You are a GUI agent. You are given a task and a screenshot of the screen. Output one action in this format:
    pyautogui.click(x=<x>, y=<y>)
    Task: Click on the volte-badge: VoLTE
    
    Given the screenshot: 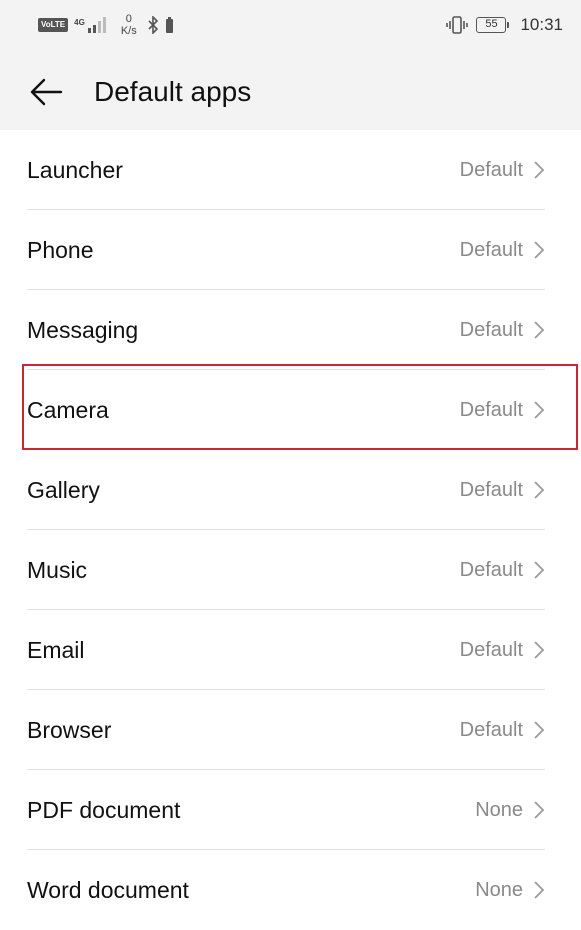 What is the action you would take?
    pyautogui.click(x=53, y=25)
    